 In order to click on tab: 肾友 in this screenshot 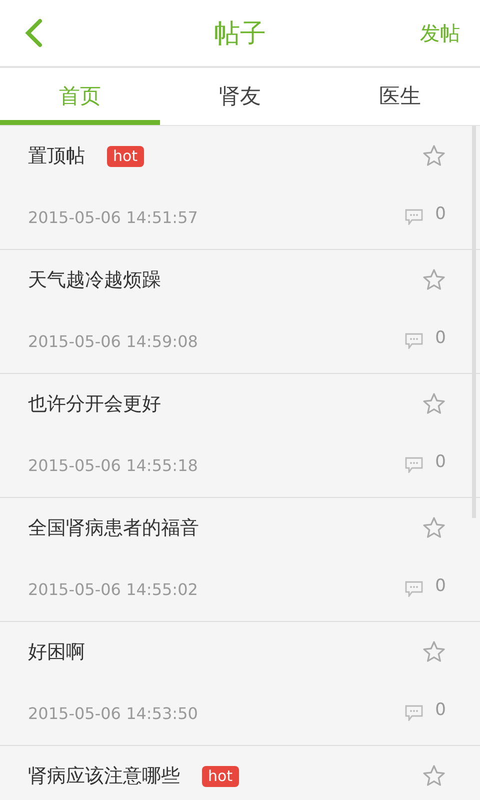, I will do `click(240, 96)`.